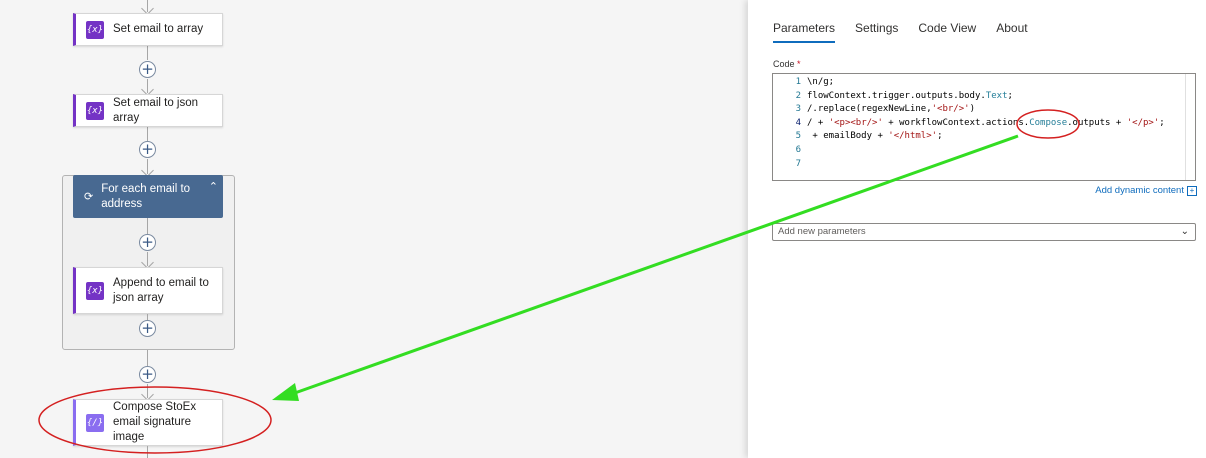 The height and width of the screenshot is (458, 1206). Describe the element at coordinates (798, 163) in the screenshot. I see `line-number: 7` at that location.